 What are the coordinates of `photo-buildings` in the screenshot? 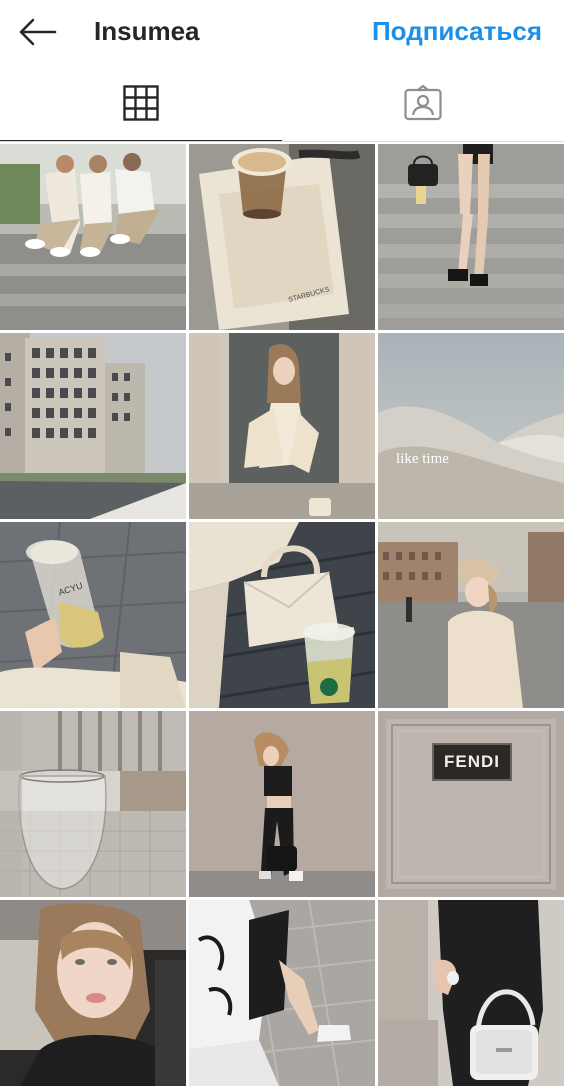 It's located at (93, 426).